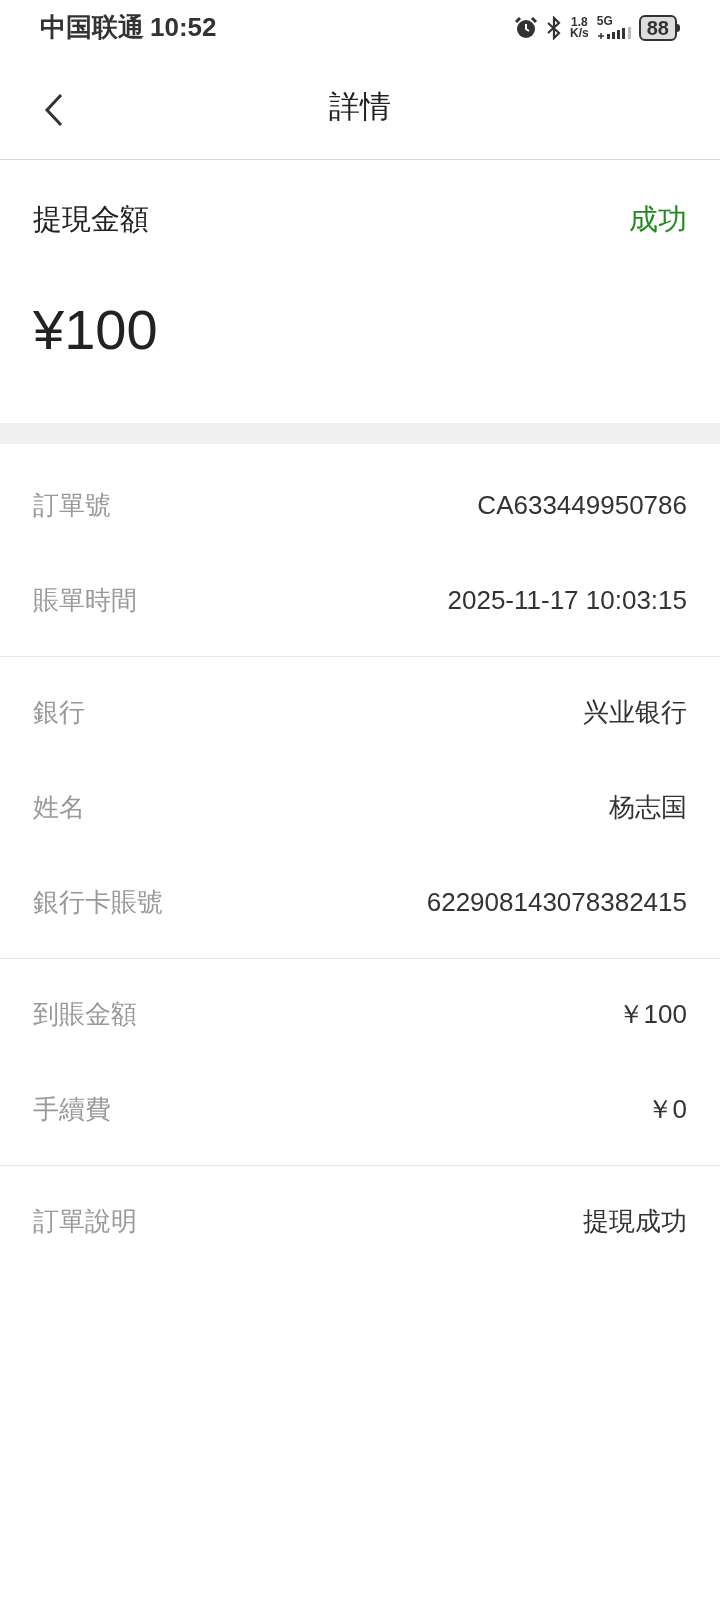 This screenshot has width=720, height=1612. I want to click on speed-value: 1.8, so click(579, 22).